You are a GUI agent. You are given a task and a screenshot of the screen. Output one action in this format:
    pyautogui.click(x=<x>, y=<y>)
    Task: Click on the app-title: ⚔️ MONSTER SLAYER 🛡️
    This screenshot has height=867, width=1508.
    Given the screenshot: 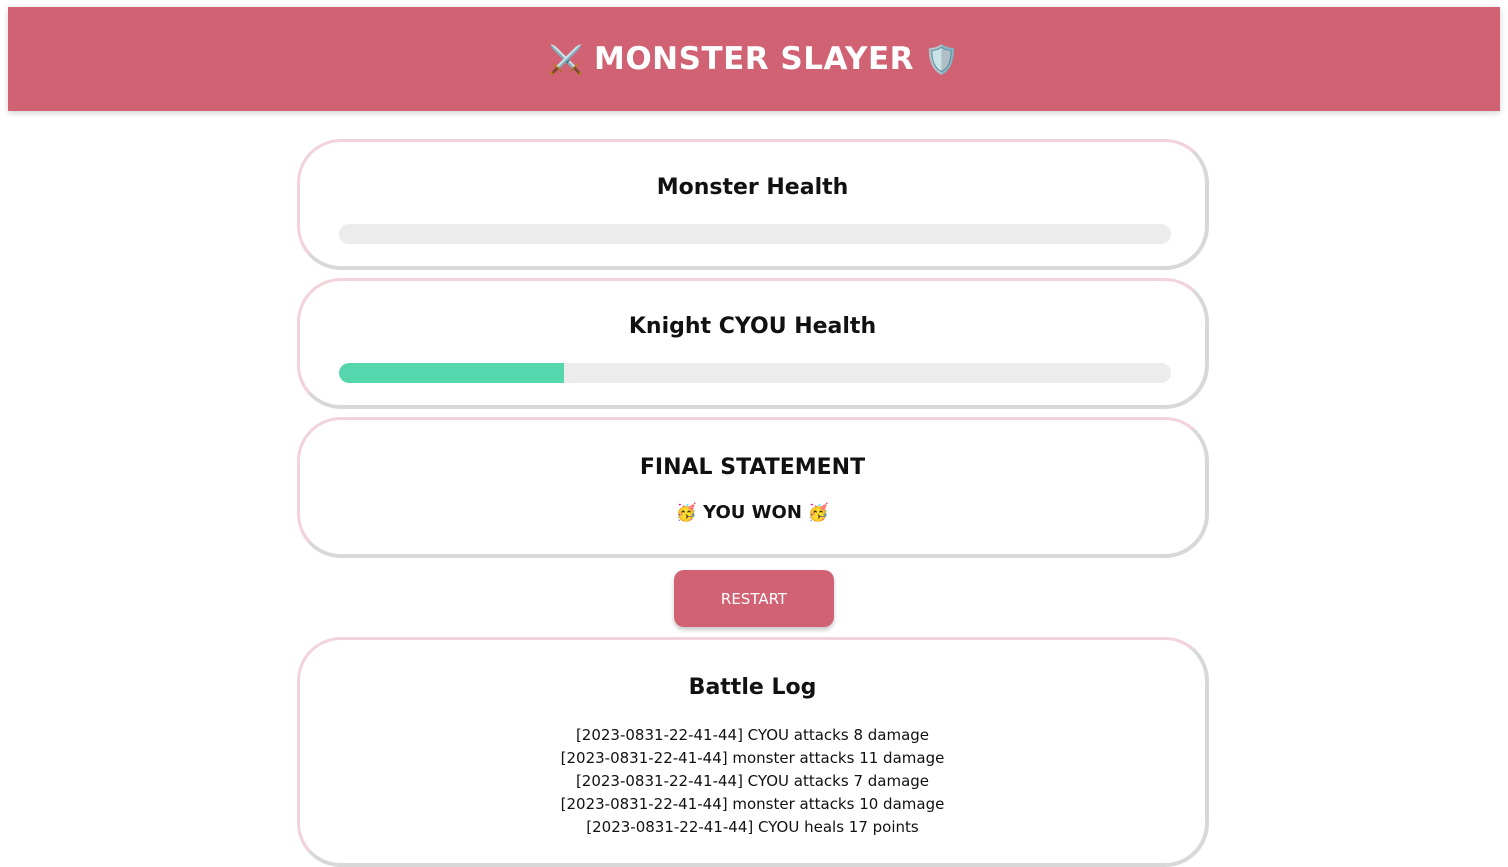 What is the action you would take?
    pyautogui.click(x=754, y=59)
    